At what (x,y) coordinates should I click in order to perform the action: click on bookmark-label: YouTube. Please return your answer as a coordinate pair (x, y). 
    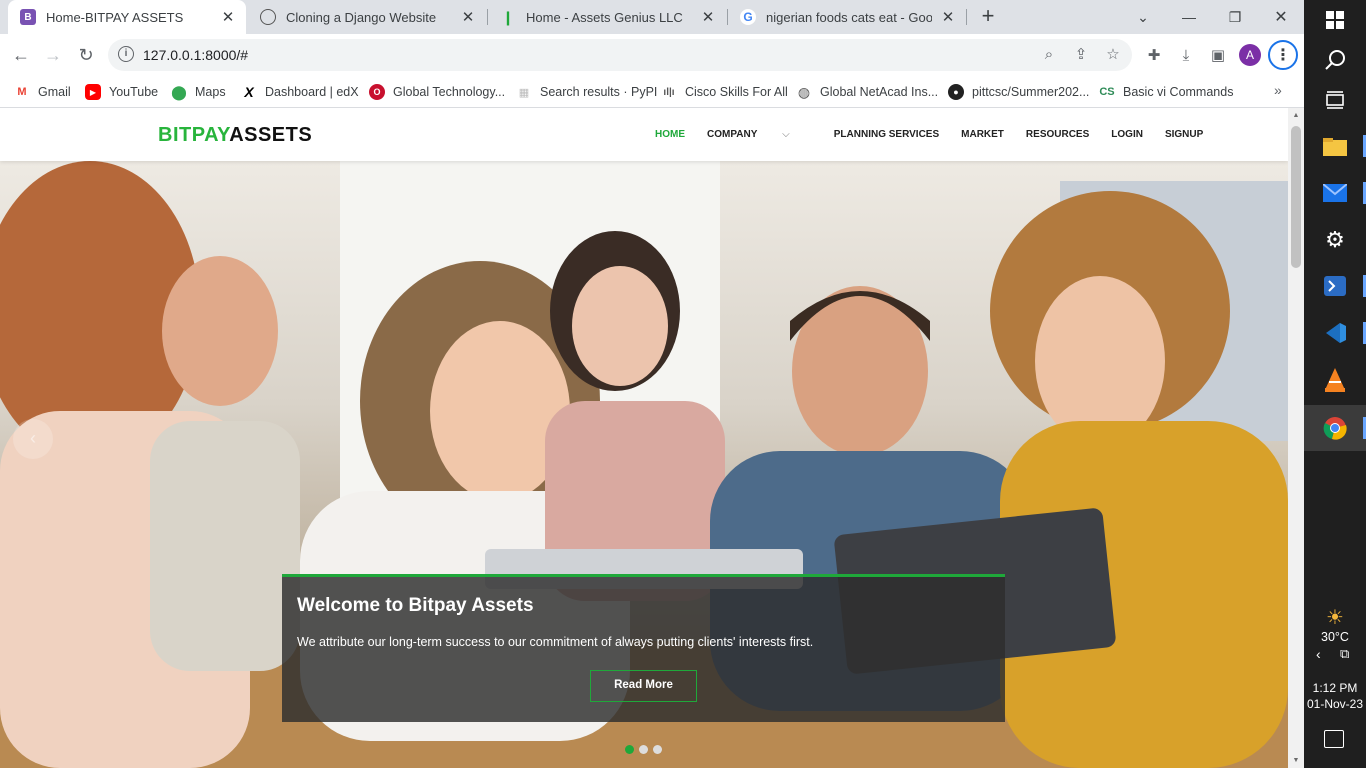
    Looking at the image, I should click on (134, 92).